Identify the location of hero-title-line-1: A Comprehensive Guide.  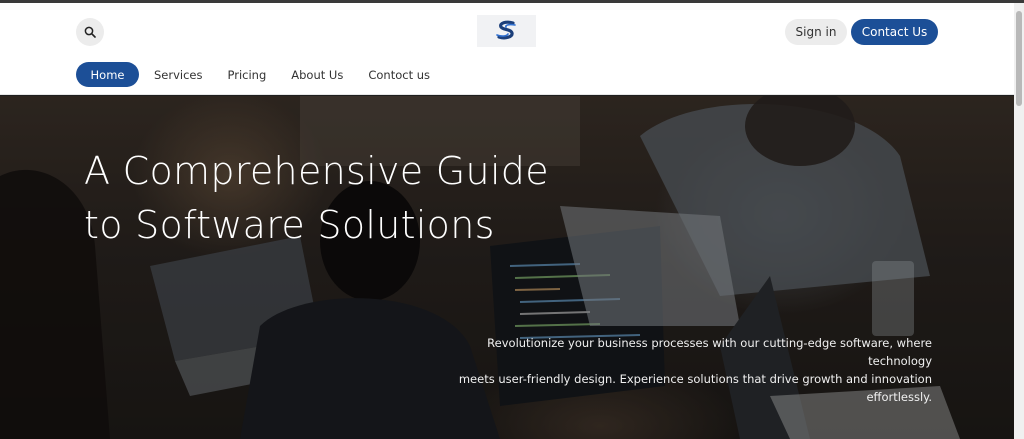
(316, 171).